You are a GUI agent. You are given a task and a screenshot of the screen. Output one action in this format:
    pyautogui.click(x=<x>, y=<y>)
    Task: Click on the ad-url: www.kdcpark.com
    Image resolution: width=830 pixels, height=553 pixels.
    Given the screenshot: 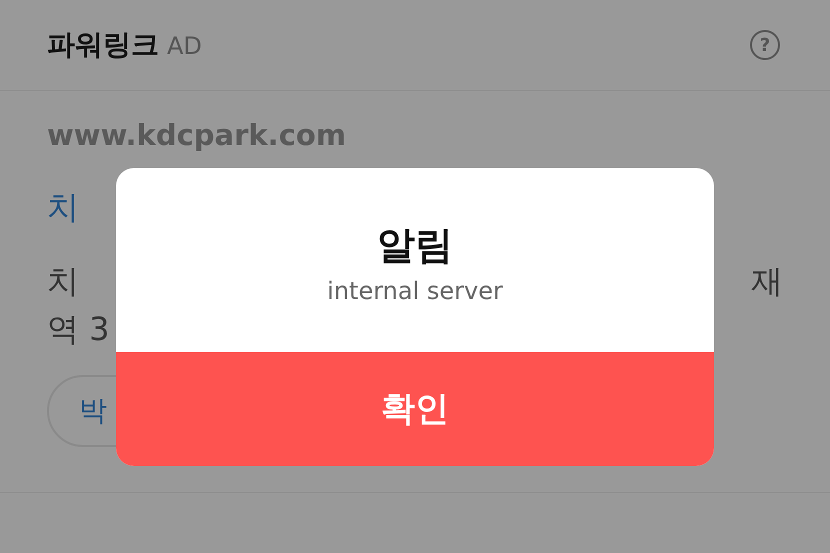 What is the action you would take?
    pyautogui.click(x=196, y=135)
    